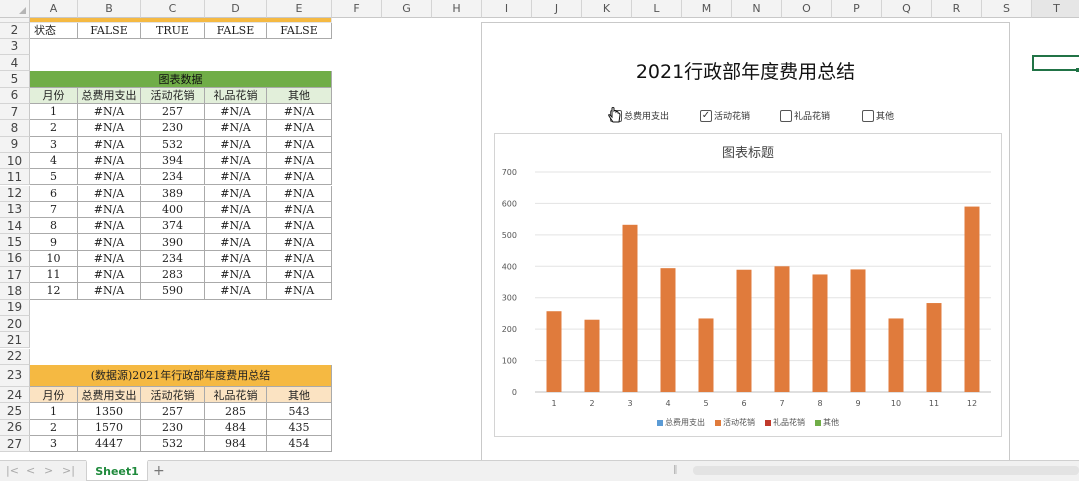  What do you see at coordinates (181, 376) in the screenshot?
I see `table-title: (数据源)2021年行政部年度费用总结` at bounding box center [181, 376].